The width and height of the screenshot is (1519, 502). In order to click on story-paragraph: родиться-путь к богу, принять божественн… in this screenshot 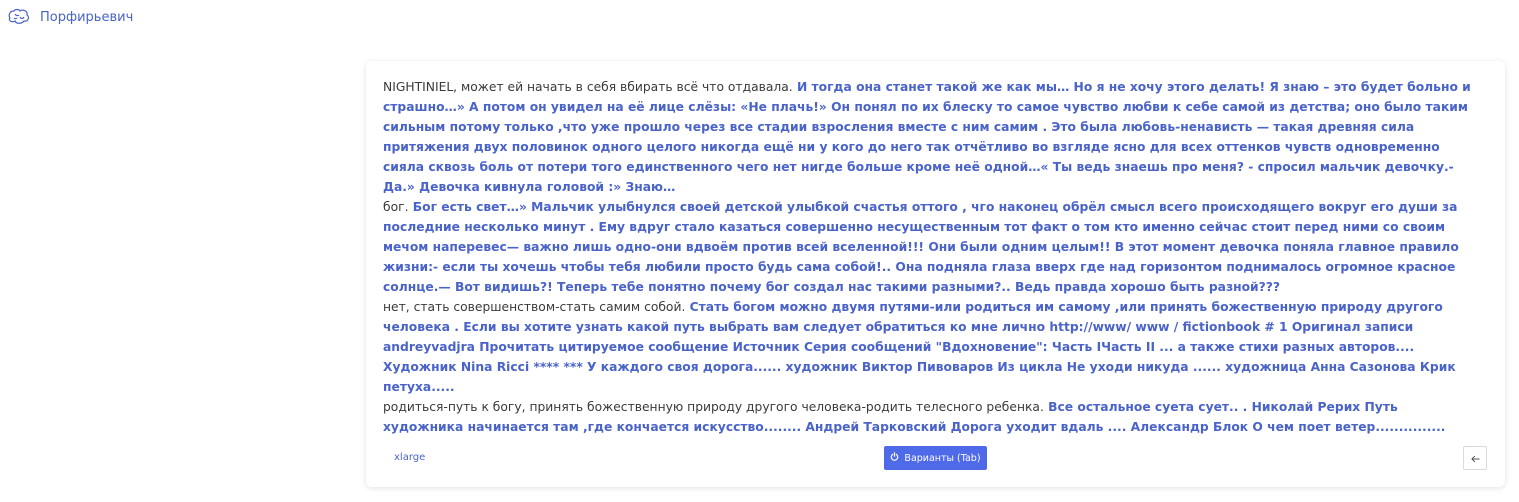, I will do `click(928, 417)`.